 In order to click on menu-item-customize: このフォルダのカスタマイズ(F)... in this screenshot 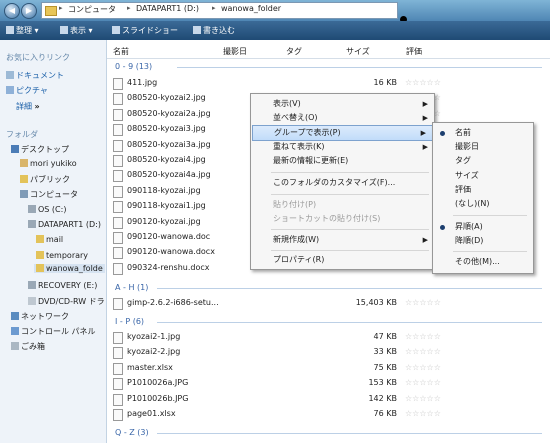, I will do `click(342, 183)`.